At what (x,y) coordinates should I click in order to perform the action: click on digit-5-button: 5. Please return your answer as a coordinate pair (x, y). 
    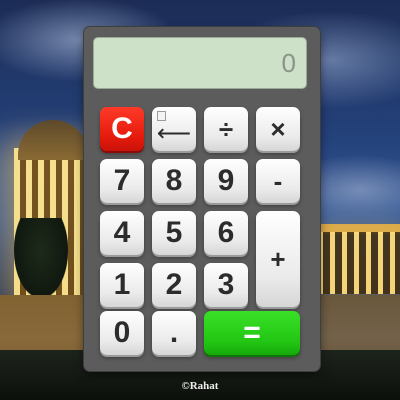
    Looking at the image, I should click on (174, 233).